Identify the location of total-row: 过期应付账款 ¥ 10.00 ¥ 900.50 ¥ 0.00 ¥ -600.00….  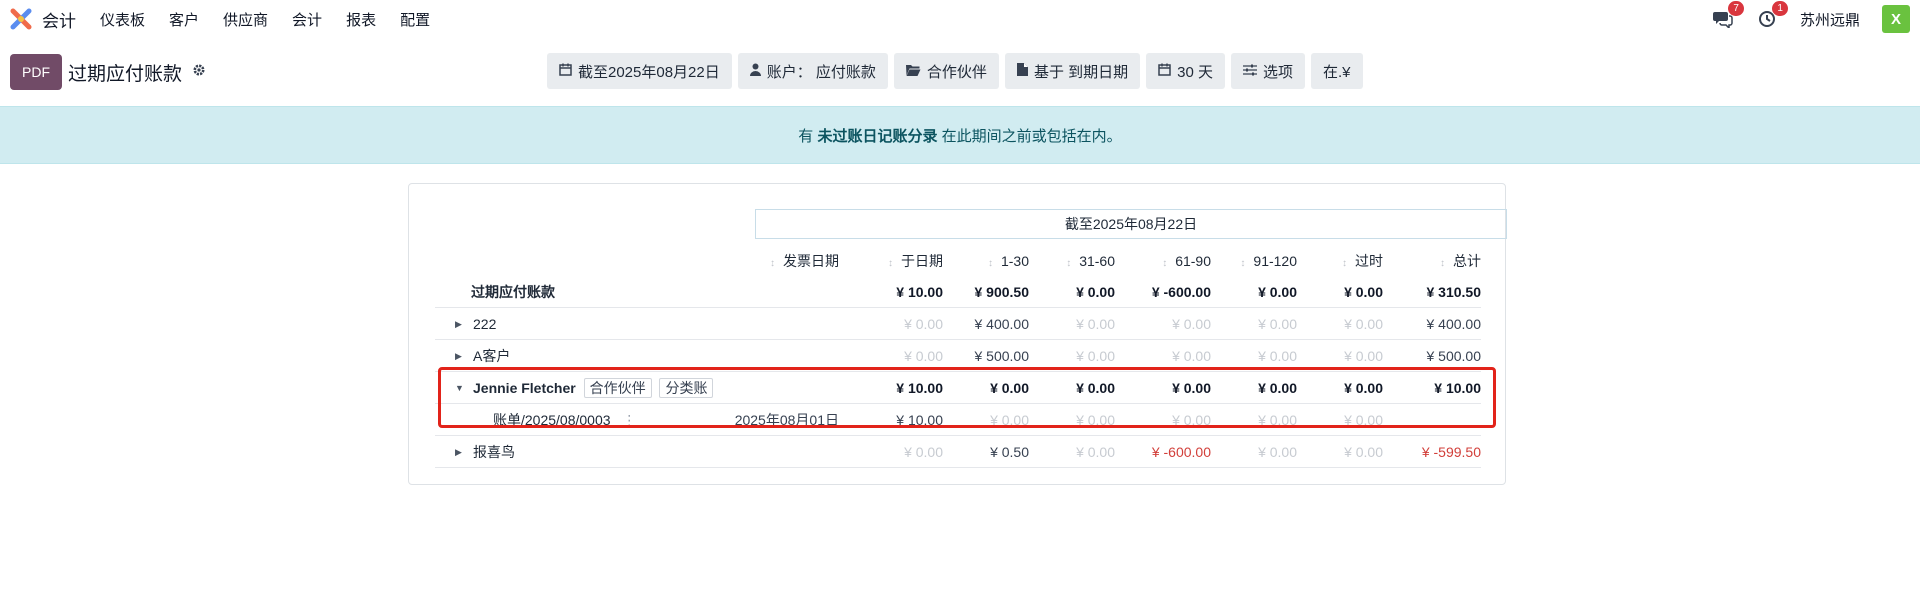
(958, 292).